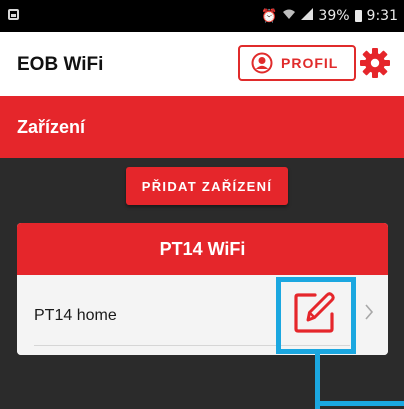  Describe the element at coordinates (75, 315) in the screenshot. I see `device-name: PT14 home` at that location.